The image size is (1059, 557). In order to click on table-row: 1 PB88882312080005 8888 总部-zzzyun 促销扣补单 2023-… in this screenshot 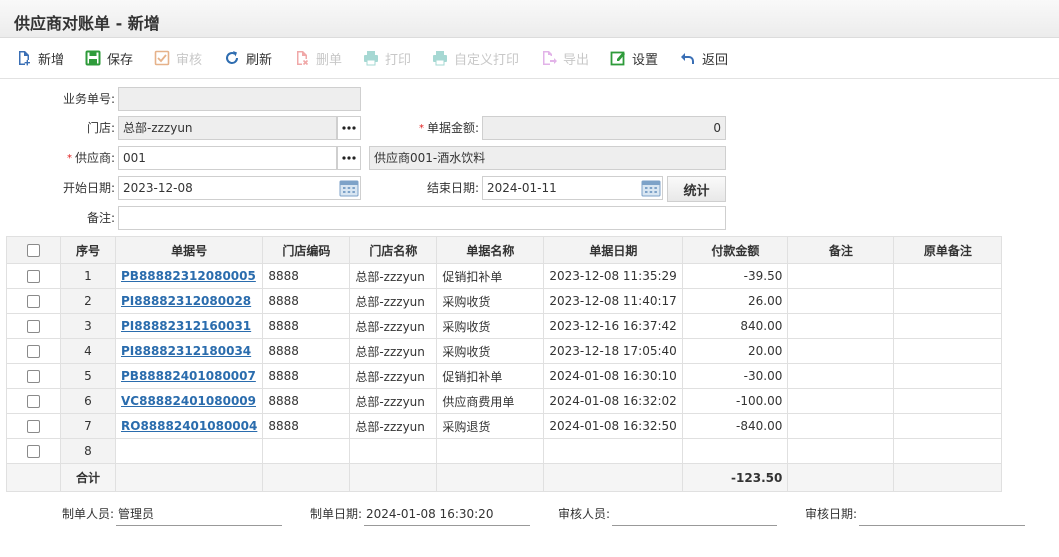, I will do `click(504, 276)`.